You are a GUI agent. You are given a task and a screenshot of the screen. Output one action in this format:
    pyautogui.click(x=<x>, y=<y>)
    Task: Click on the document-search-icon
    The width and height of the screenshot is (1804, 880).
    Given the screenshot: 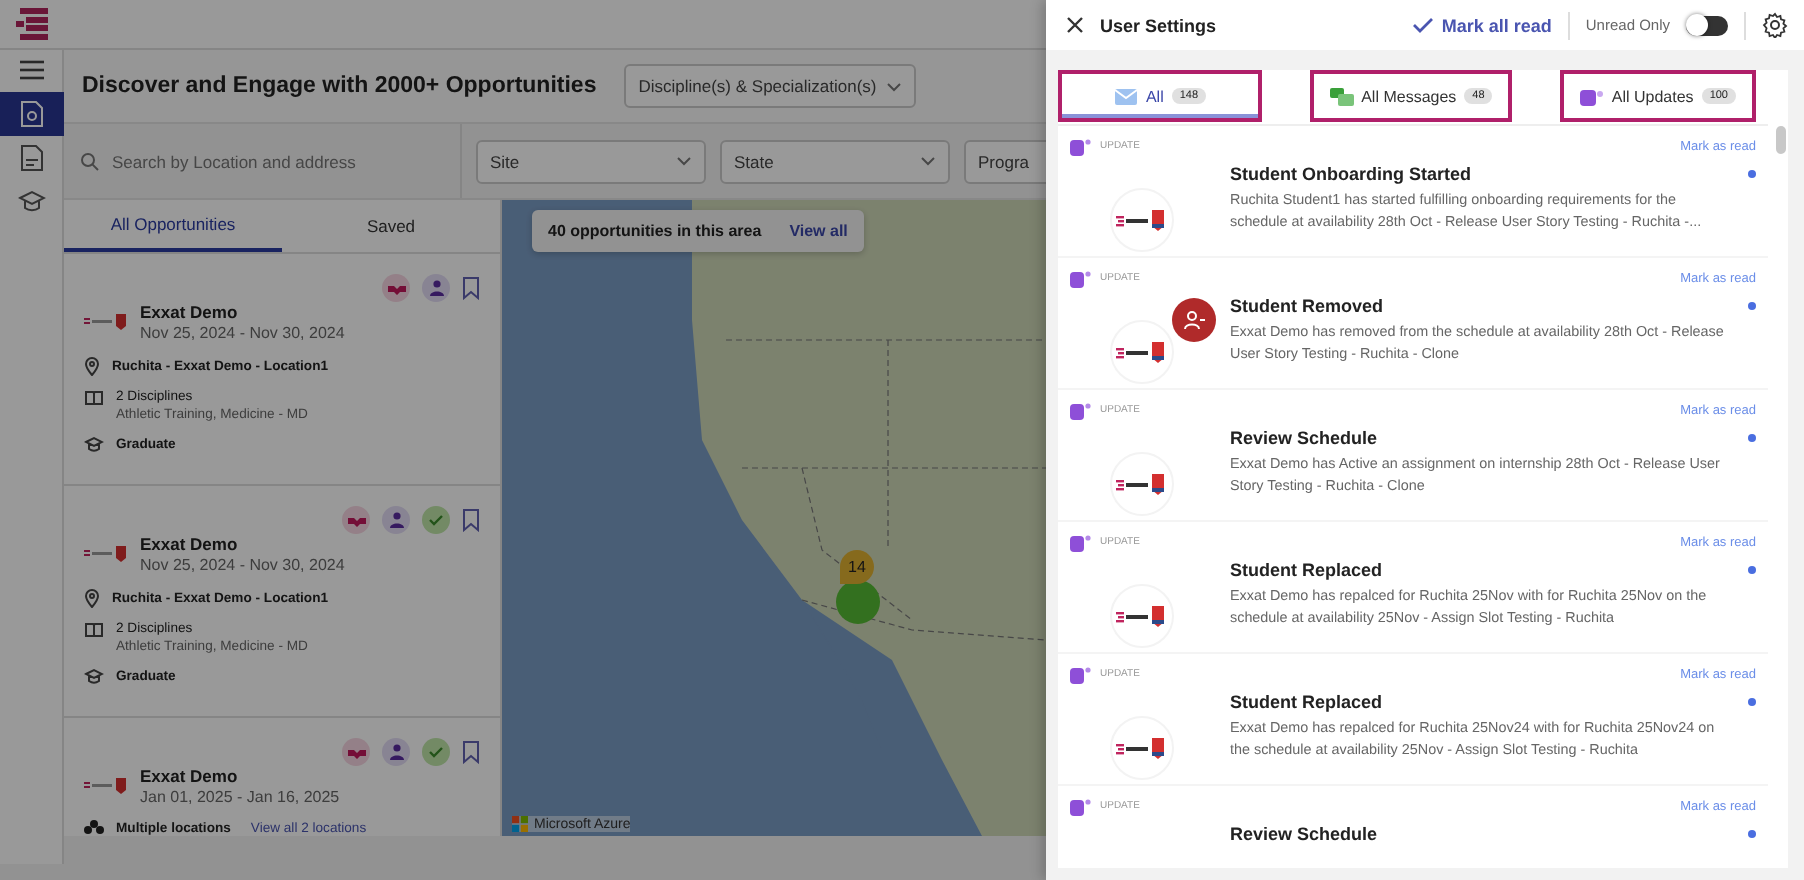 What is the action you would take?
    pyautogui.click(x=31, y=114)
    